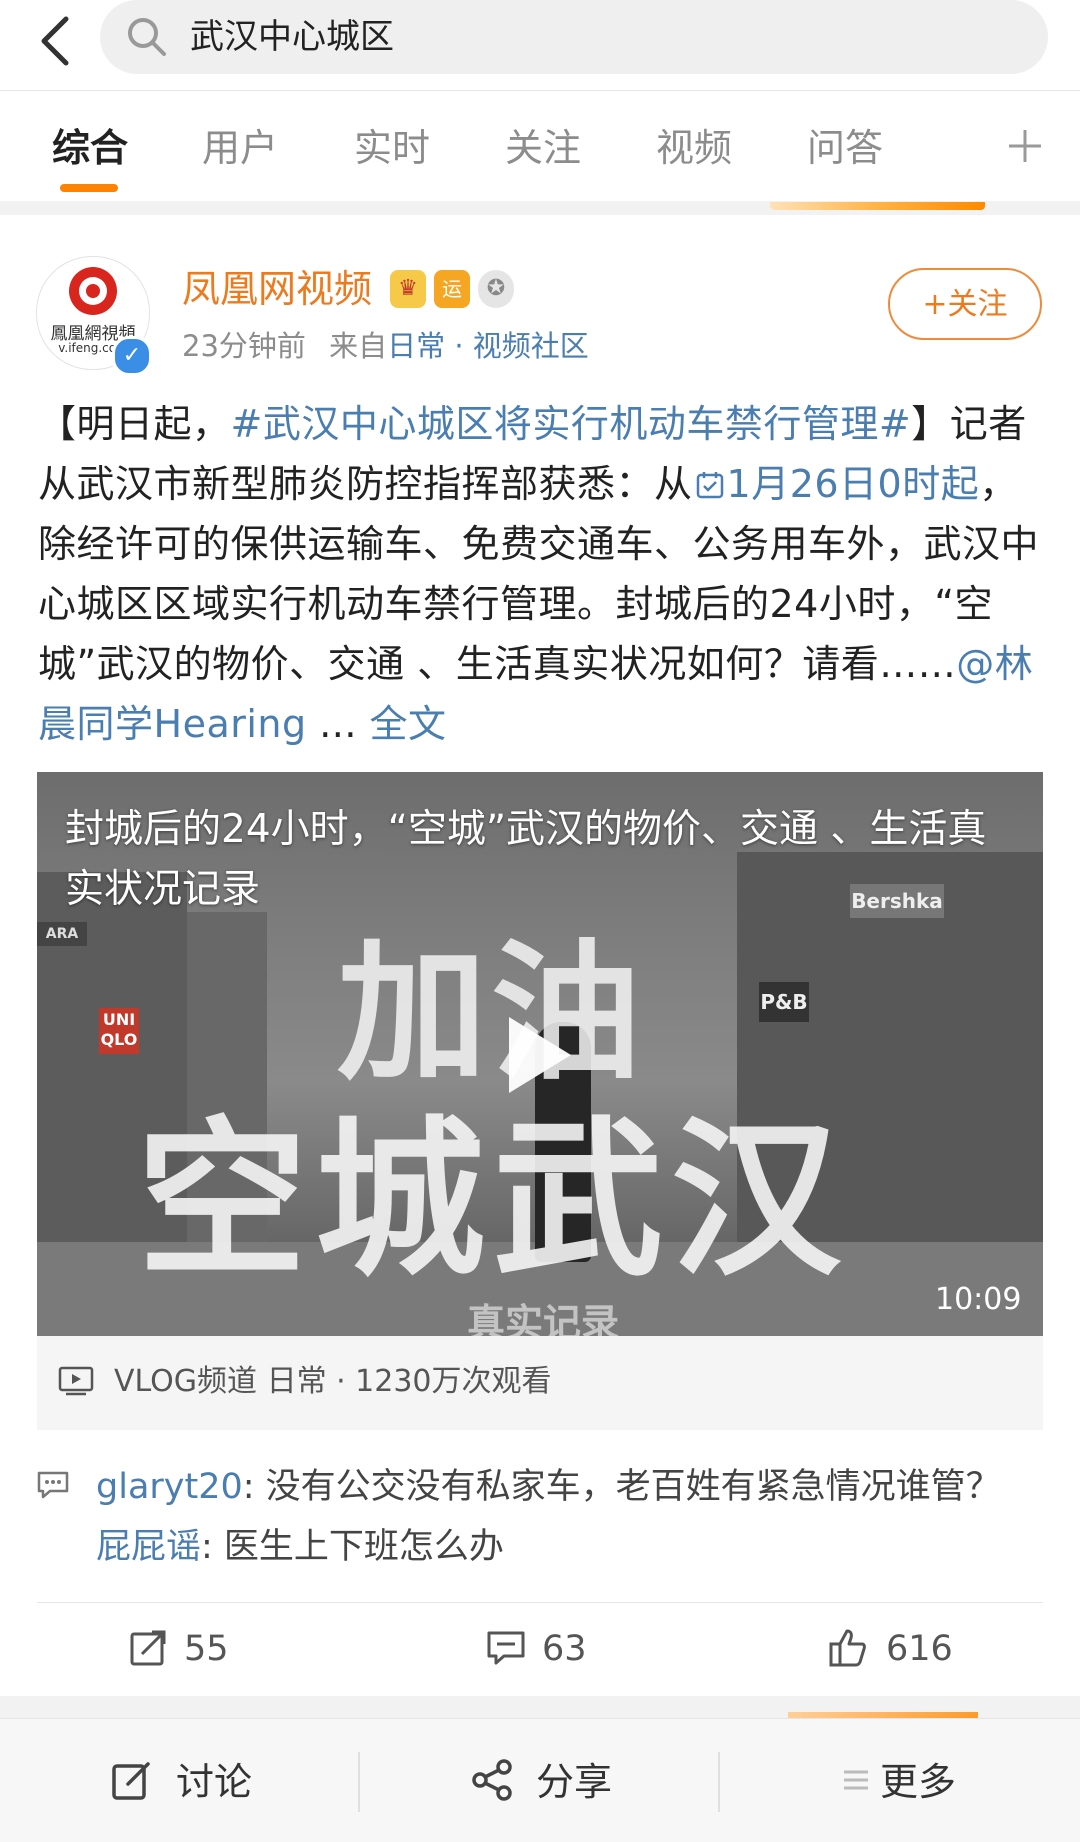 This screenshot has height=1842, width=1080. What do you see at coordinates (853, 484) in the screenshot?
I see `date-link-text: 1月26日0时起` at bounding box center [853, 484].